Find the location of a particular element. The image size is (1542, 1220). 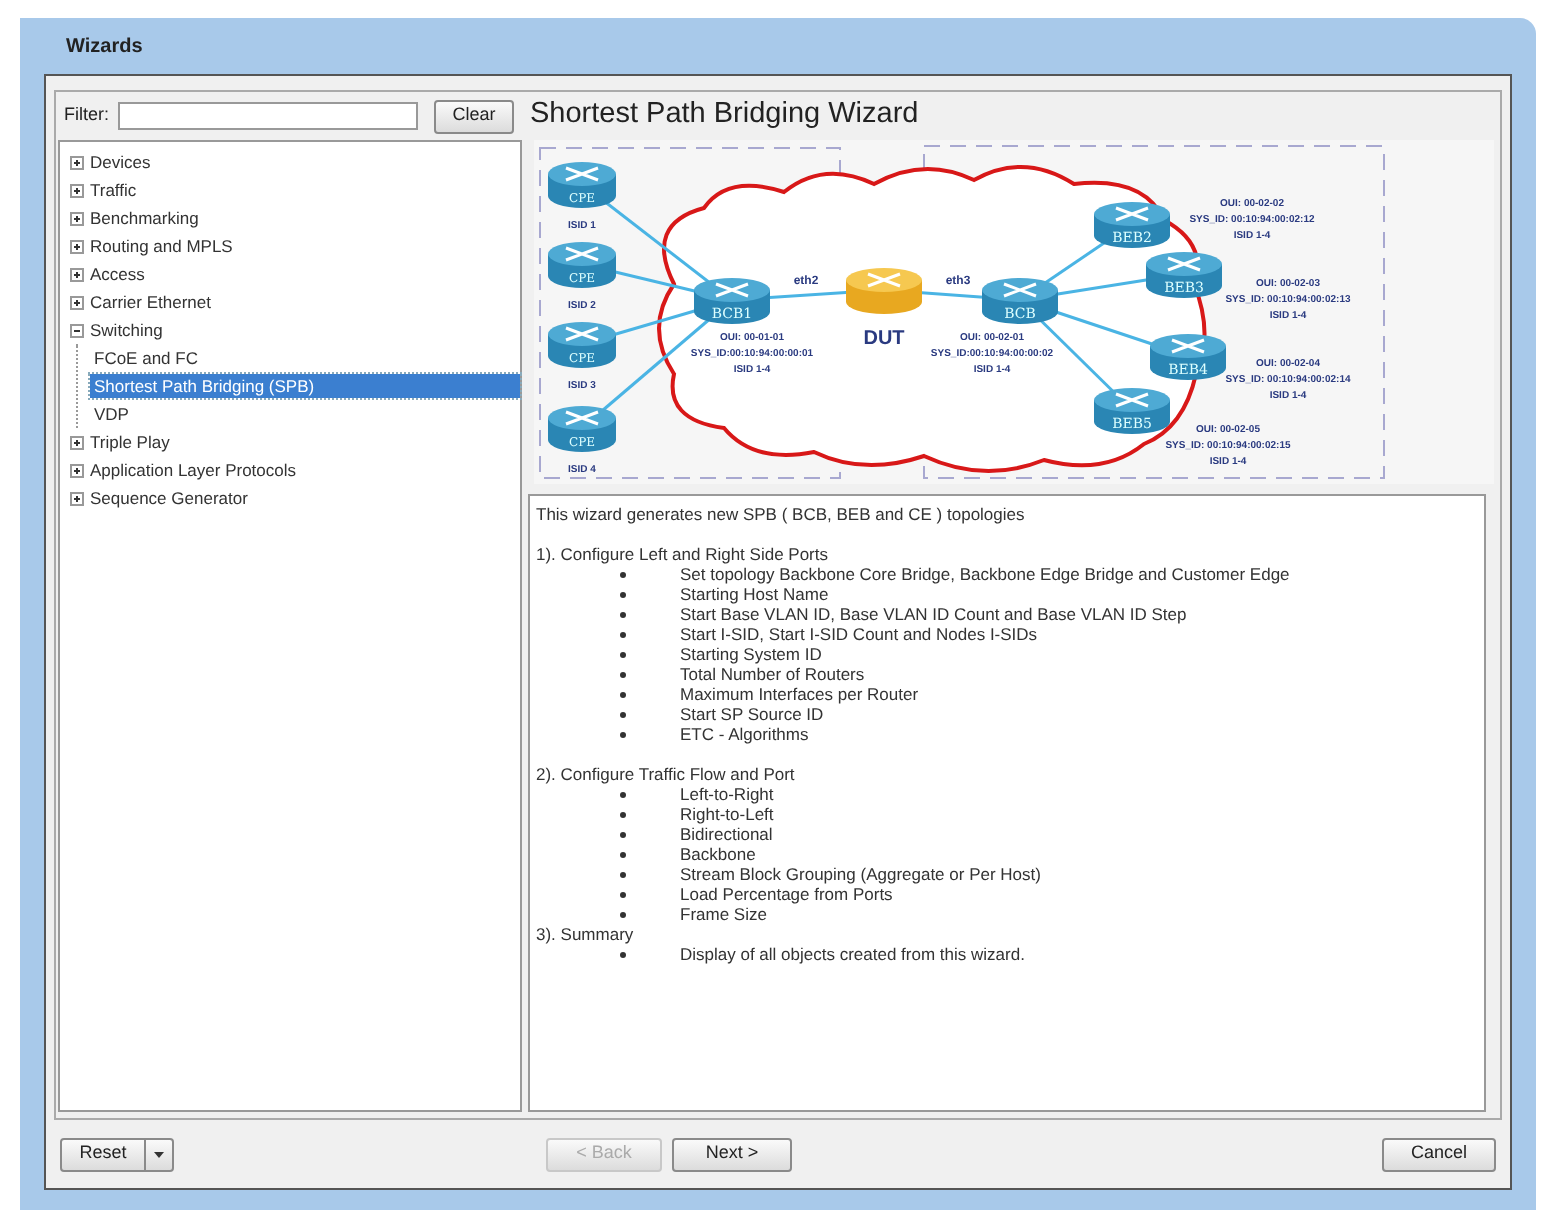

bullet-text: Bidirectional is located at coordinates (726, 834).